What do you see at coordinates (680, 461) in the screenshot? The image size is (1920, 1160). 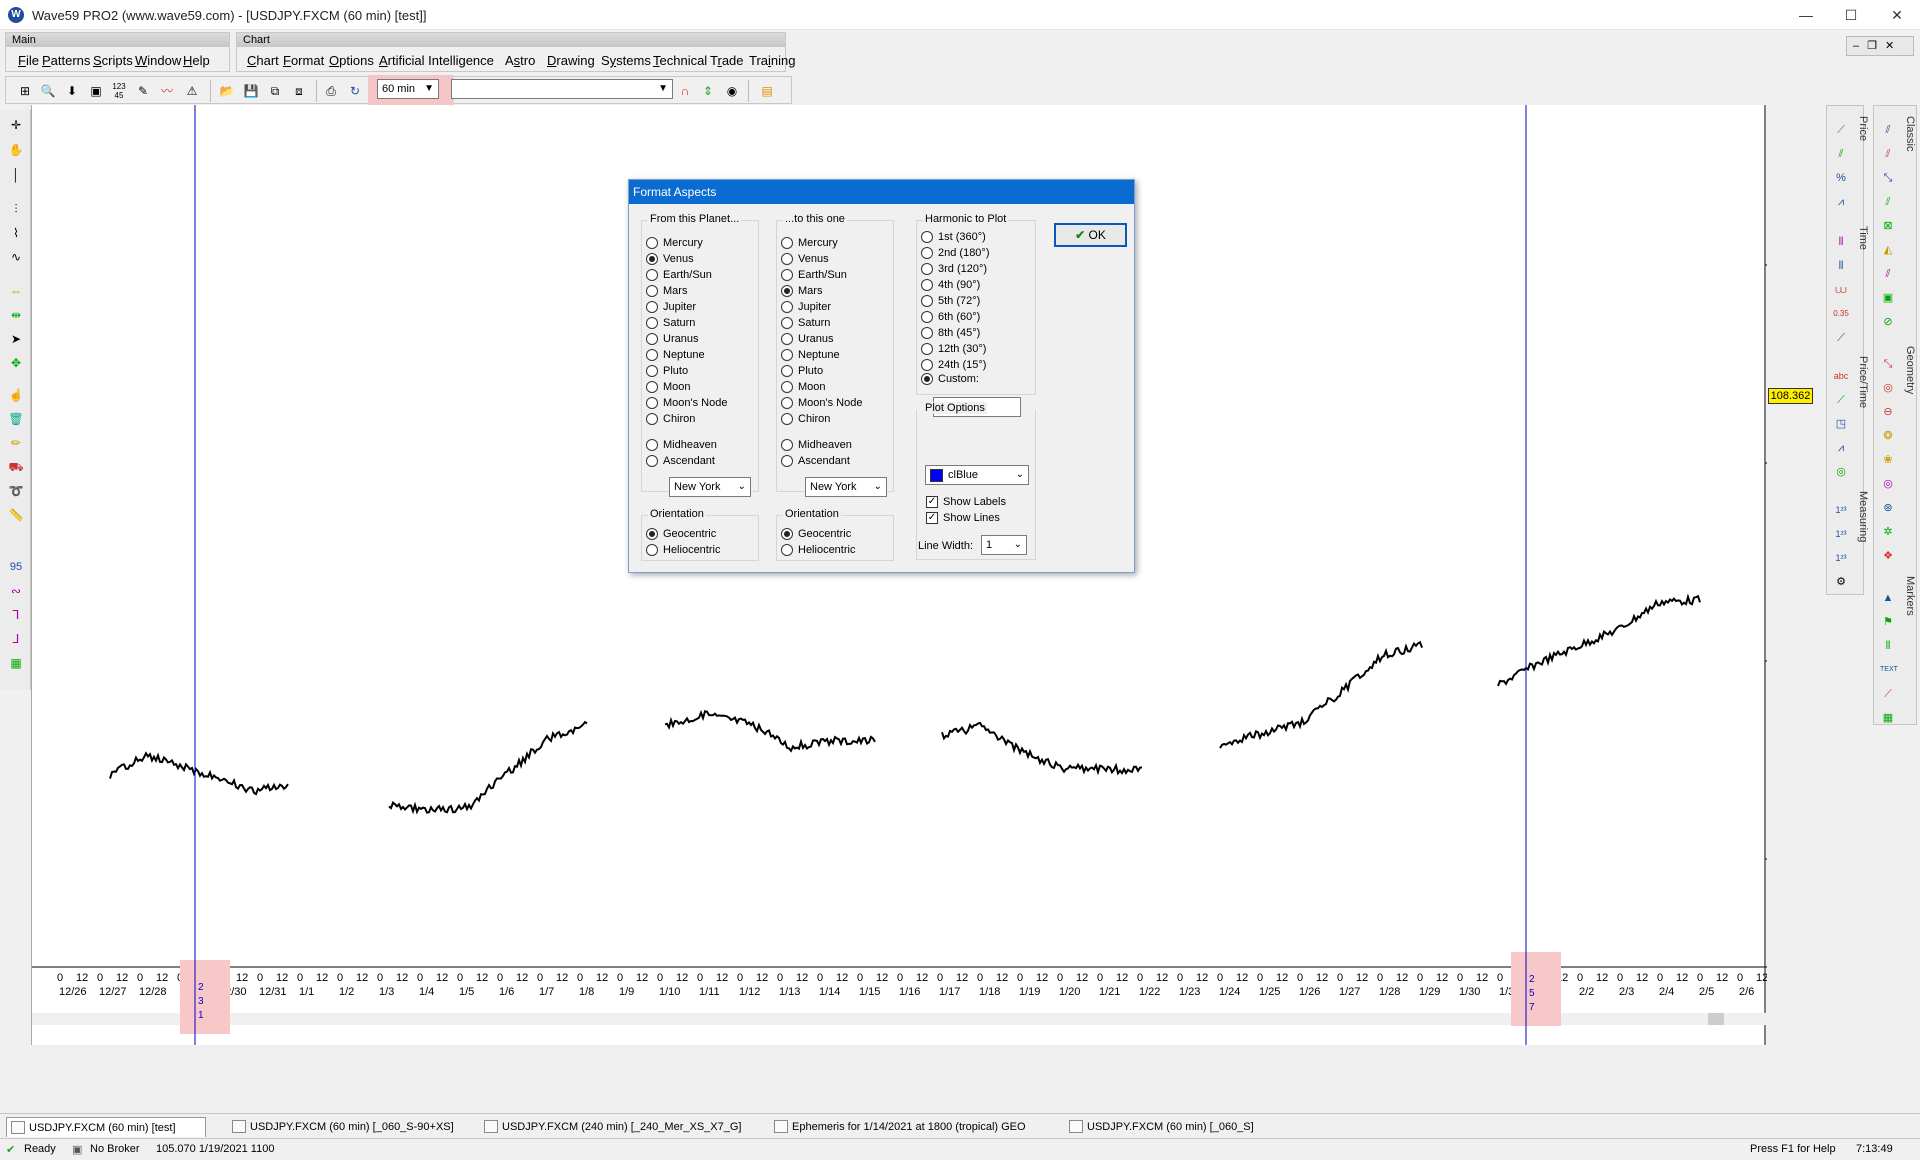 I see `from-radio-ascendant: Ascendant` at bounding box center [680, 461].